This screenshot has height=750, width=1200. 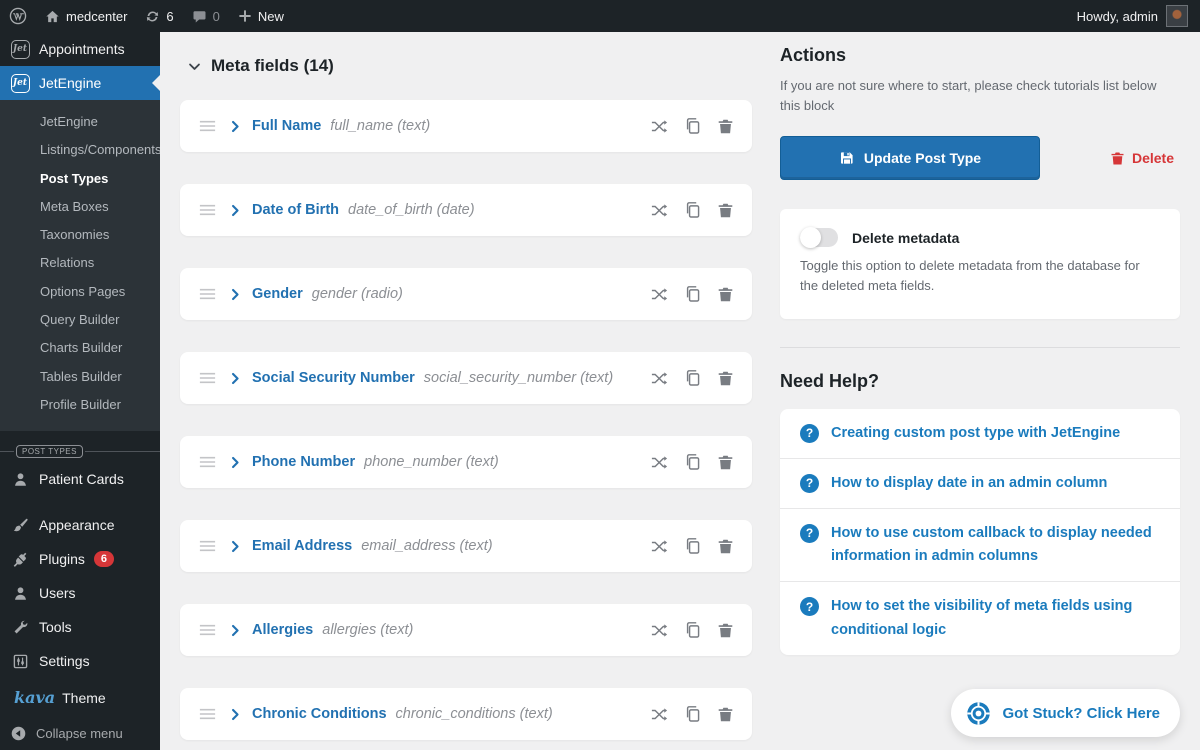 I want to click on post-types-separator: POST TYPES, so click(x=80, y=452).